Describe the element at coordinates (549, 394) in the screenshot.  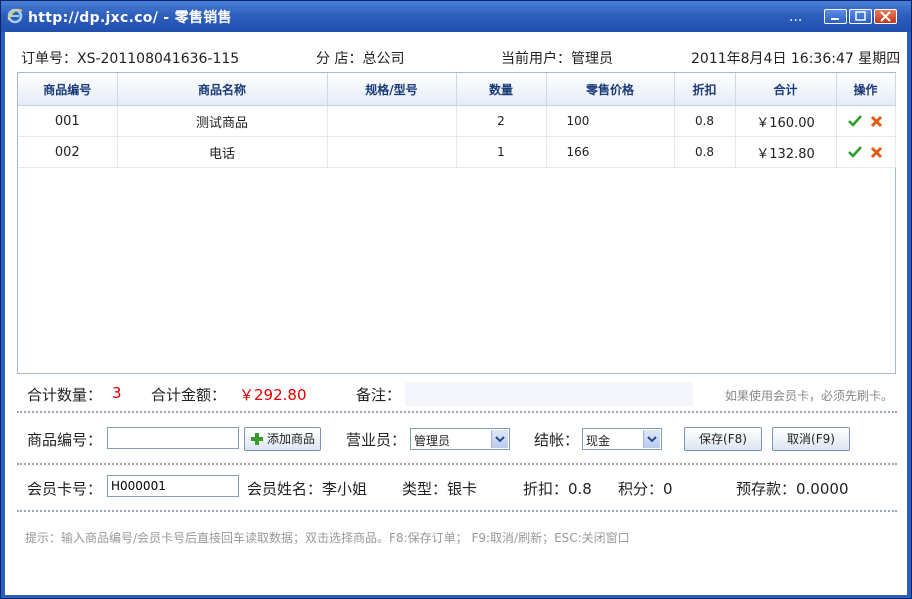
I see `note-input` at that location.